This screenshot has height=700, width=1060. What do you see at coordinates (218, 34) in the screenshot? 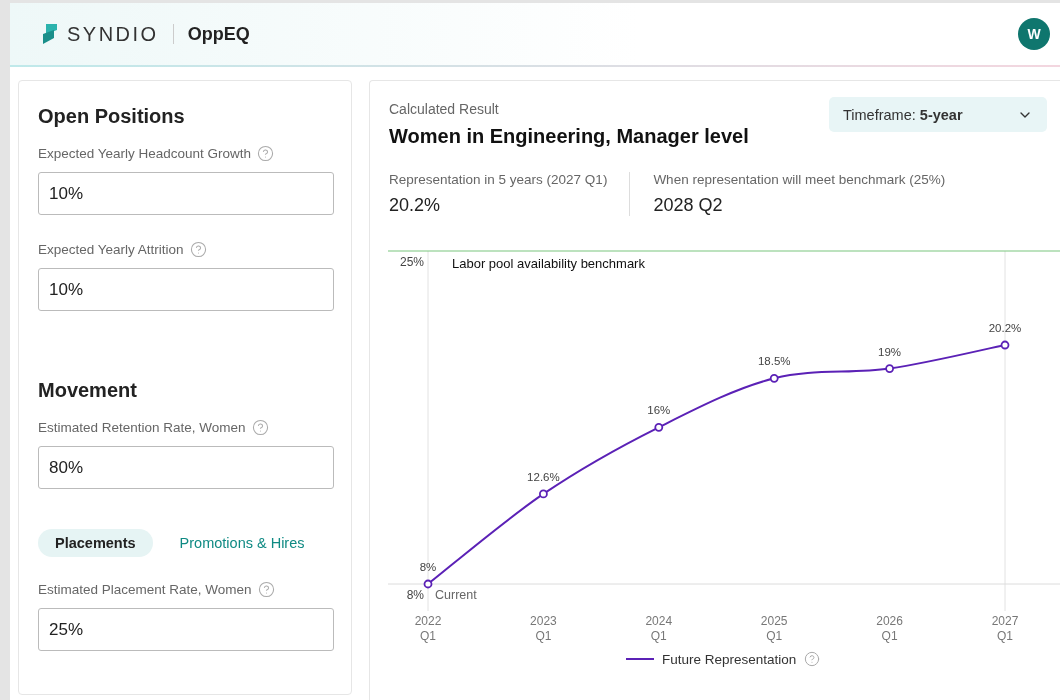
I see `product-name: OppEQ` at bounding box center [218, 34].